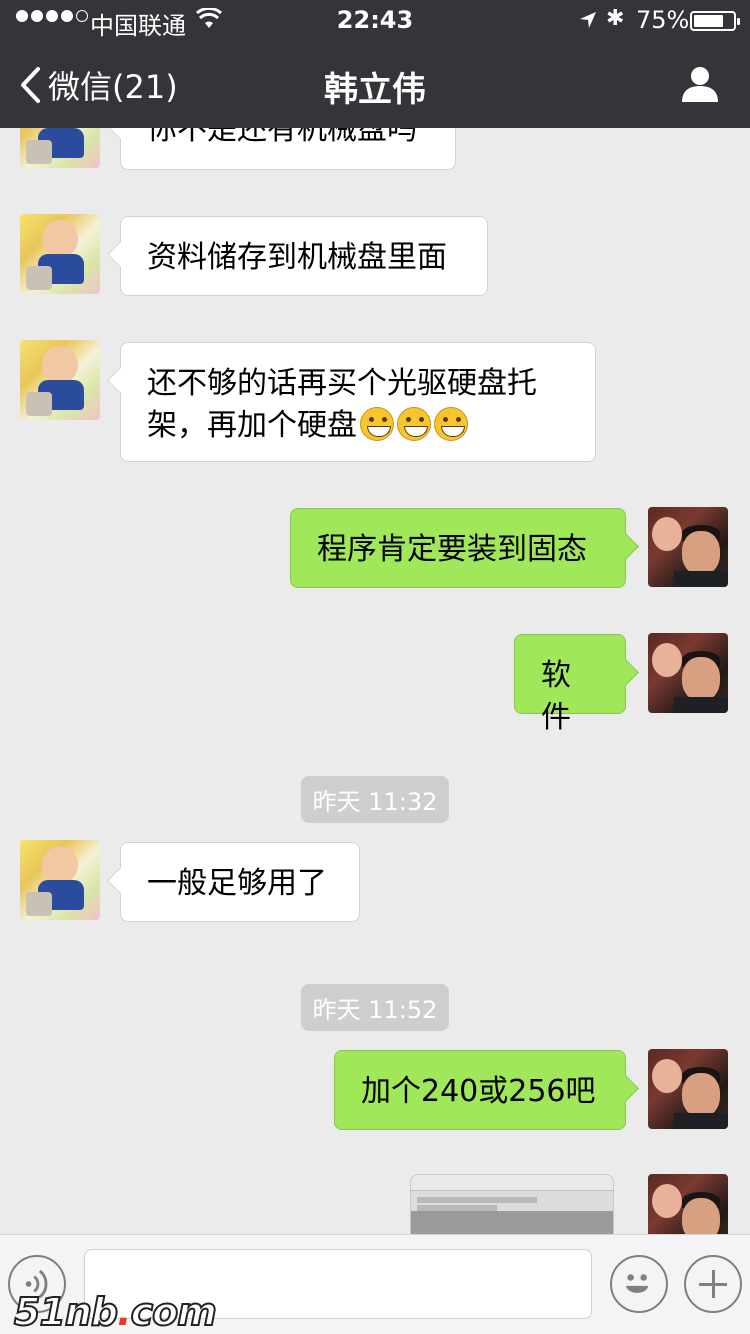  I want to click on message-bubble-outgoing: 程序肯定要装到固态, so click(458, 548).